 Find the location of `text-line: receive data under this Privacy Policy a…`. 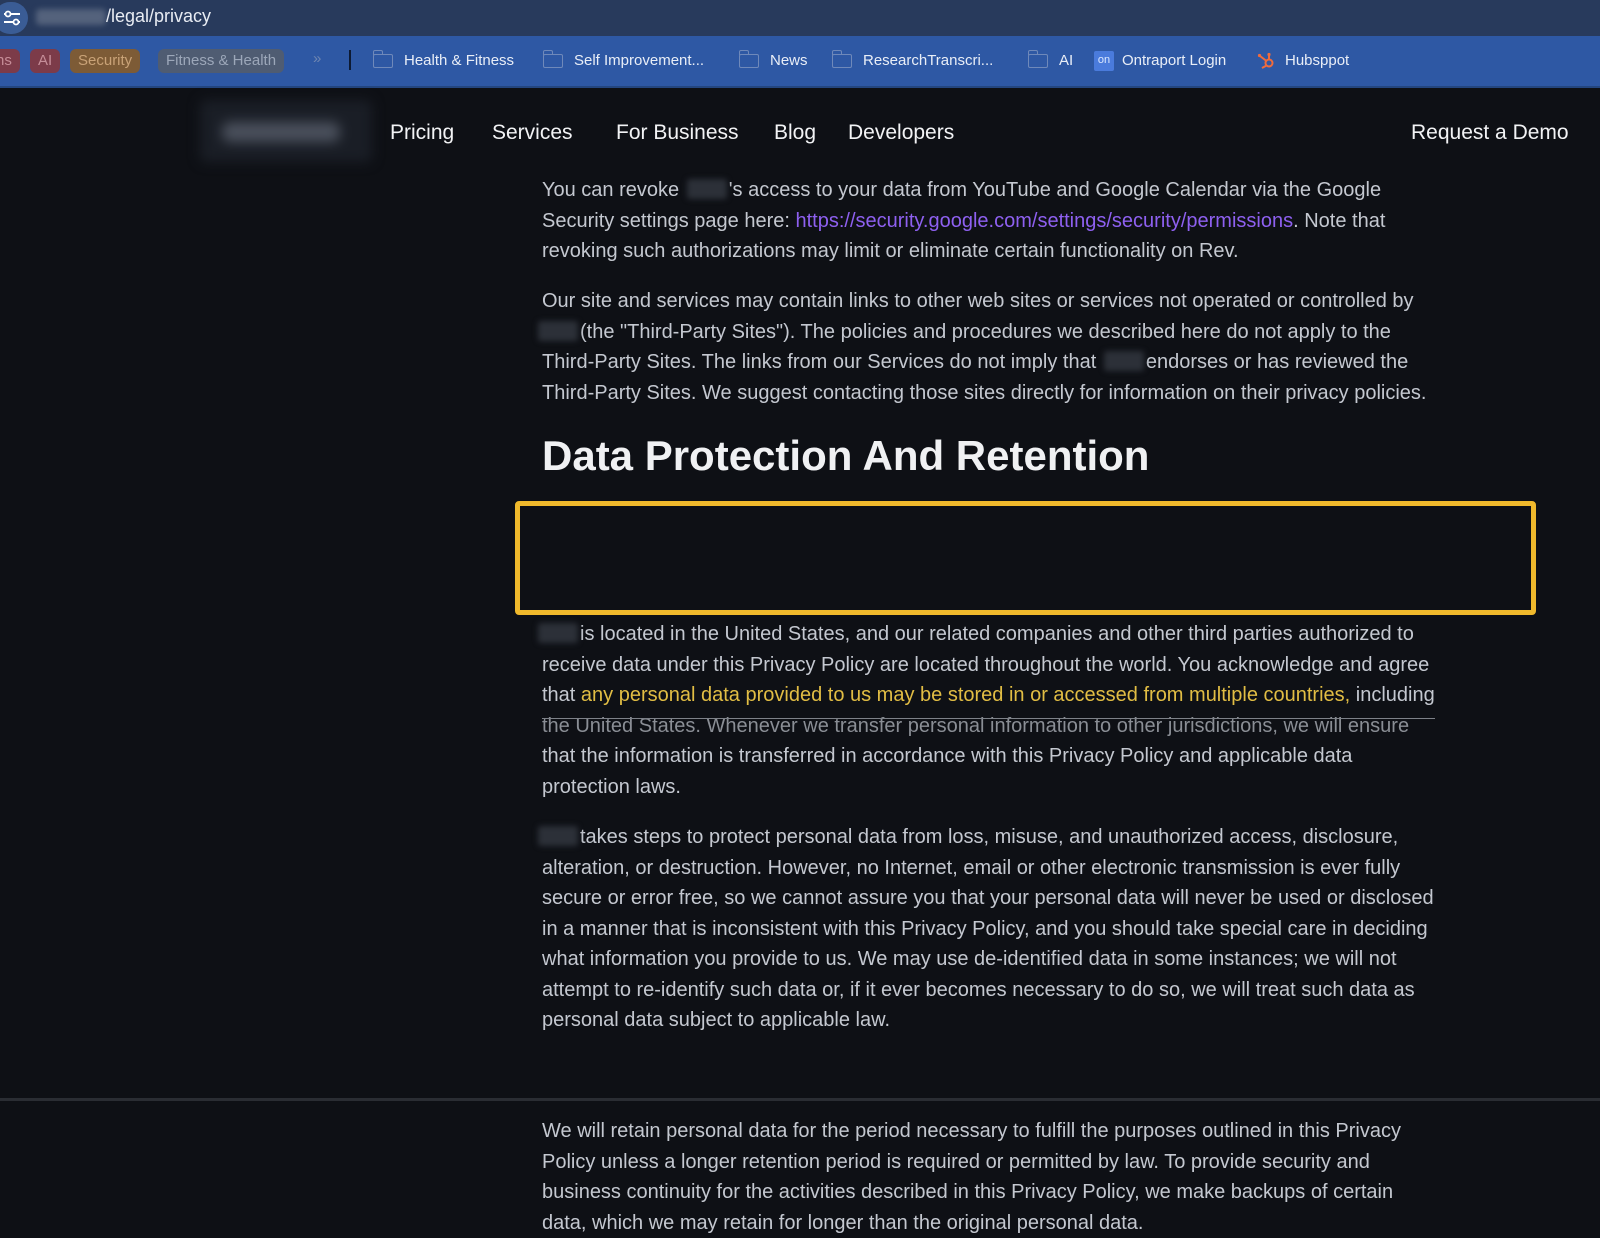

text-line: receive data under this Privacy Policy a… is located at coordinates (988, 665).